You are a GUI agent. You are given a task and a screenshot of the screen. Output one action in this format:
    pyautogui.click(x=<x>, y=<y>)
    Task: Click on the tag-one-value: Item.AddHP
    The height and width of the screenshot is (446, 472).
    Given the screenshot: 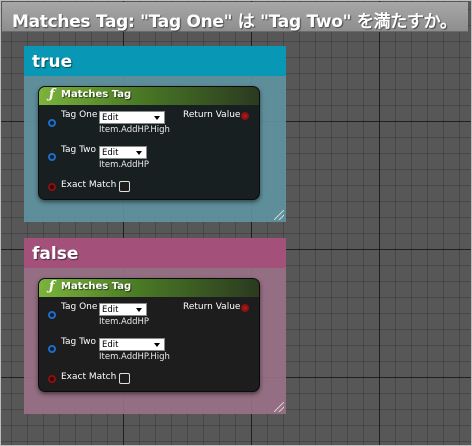 What is the action you would take?
    pyautogui.click(x=124, y=322)
    